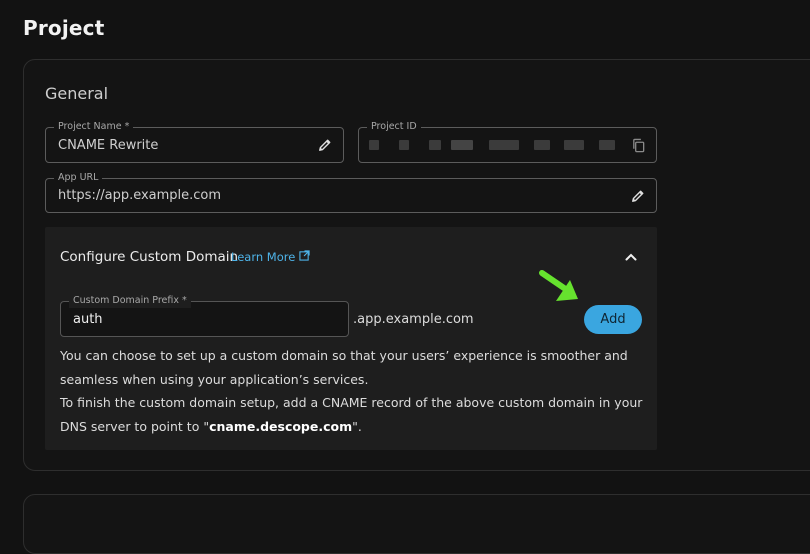 This screenshot has height=554, width=810. What do you see at coordinates (507, 141) in the screenshot?
I see `project-id-field: Project ID` at bounding box center [507, 141].